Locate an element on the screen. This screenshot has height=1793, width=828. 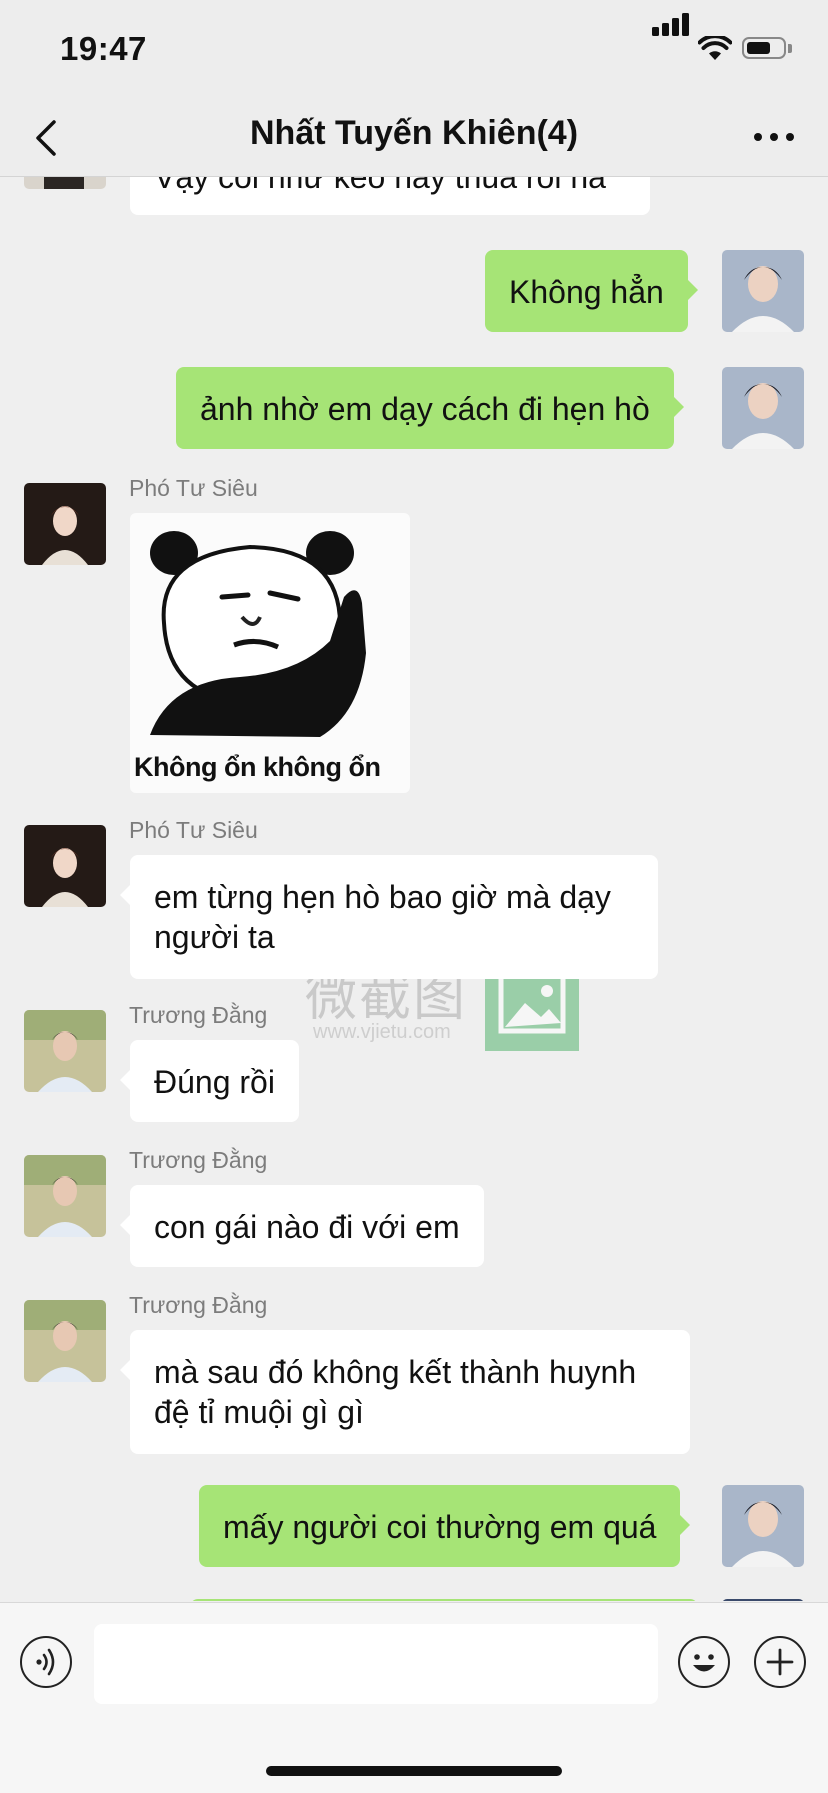
more-icon is located at coordinates (774, 137).